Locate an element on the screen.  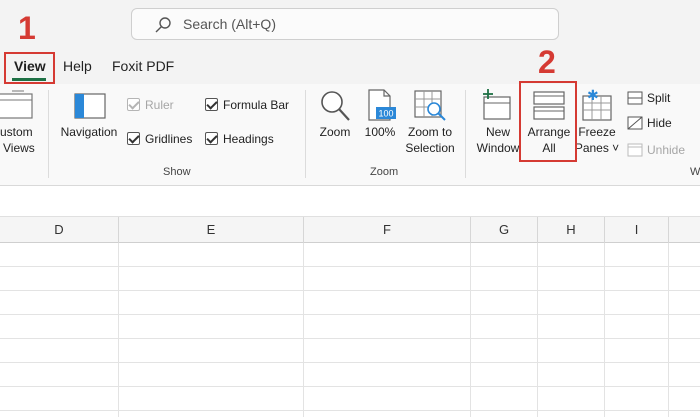
custom-views-label-1: ustom is located at coordinates (16, 132).